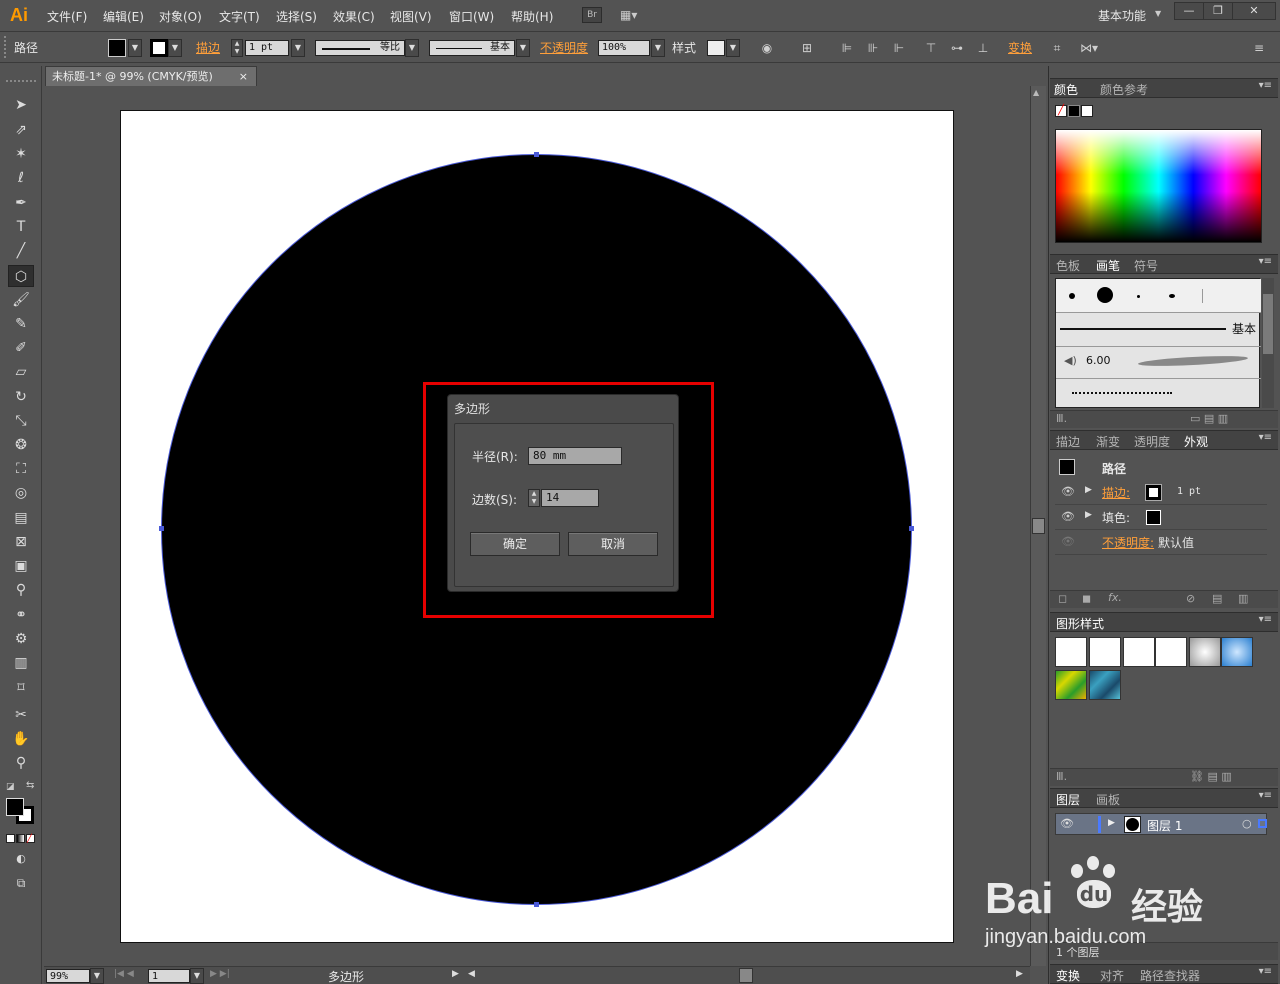  Describe the element at coordinates (455, 974) in the screenshot. I see `status-menu-icon: ▶` at that location.